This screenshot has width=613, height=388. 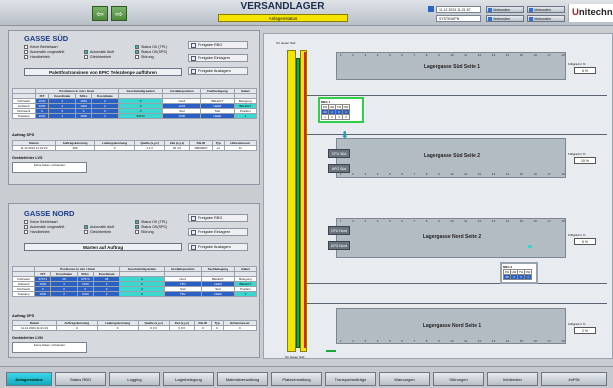 I want to click on tab-infofenster: Infofenster, so click(x=512, y=379).